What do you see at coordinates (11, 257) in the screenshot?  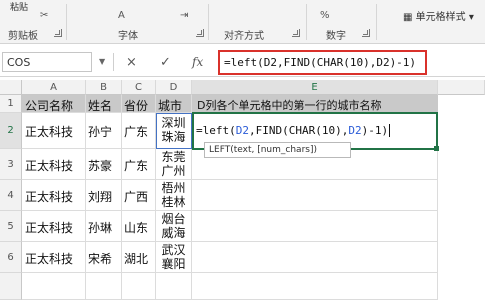 I see `row-header-6: 6` at bounding box center [11, 257].